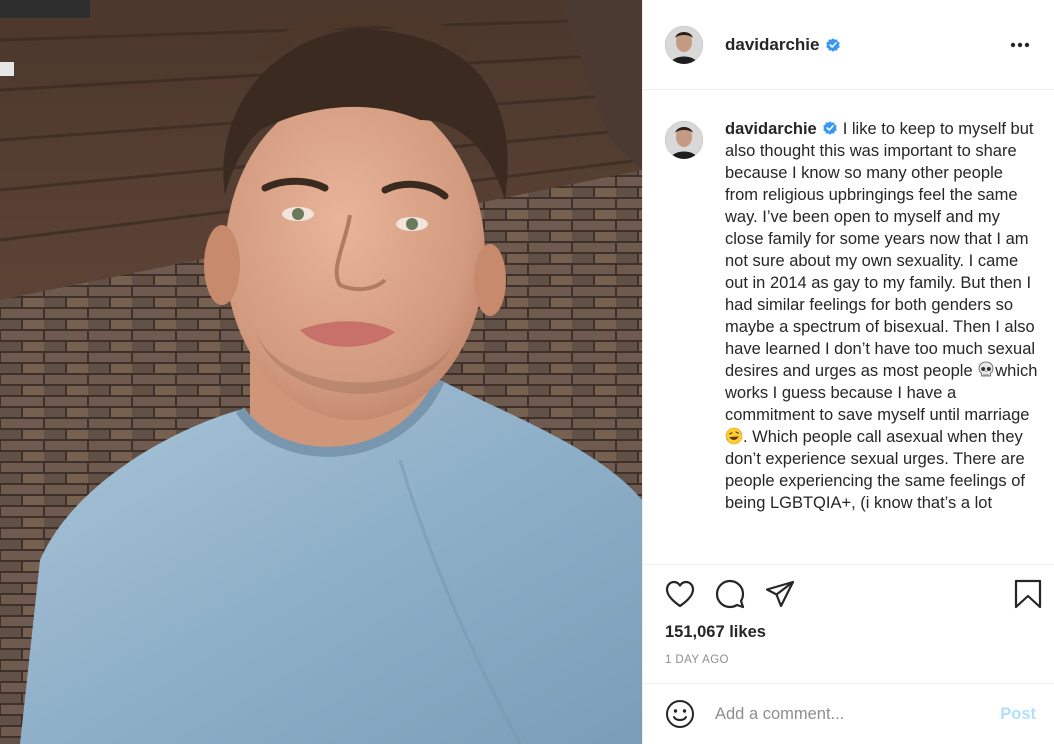 The image size is (1054, 744). What do you see at coordinates (1018, 714) in the screenshot?
I see `post-comment-button: Post` at bounding box center [1018, 714].